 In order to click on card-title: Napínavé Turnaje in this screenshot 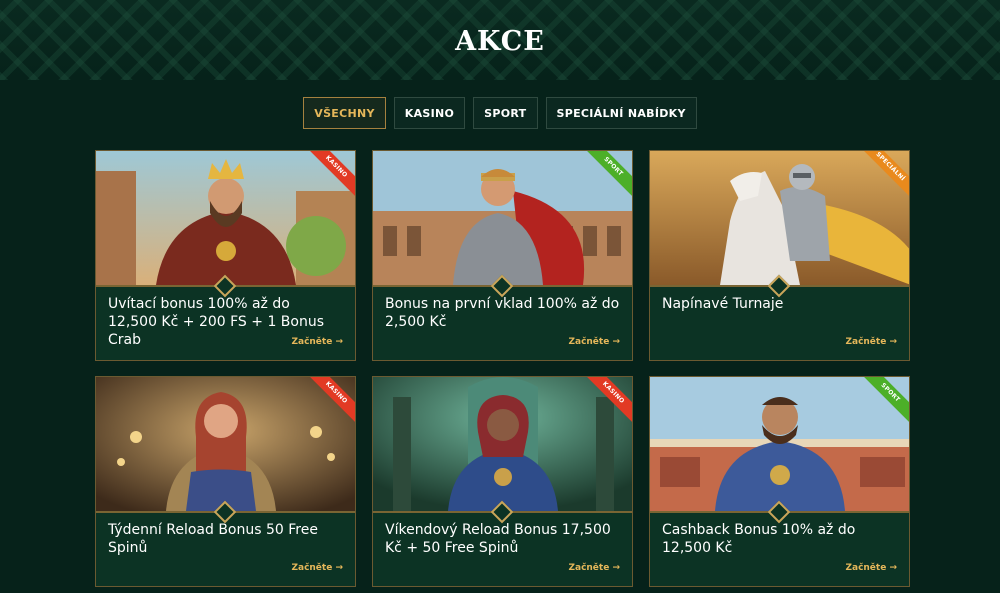, I will do `click(723, 304)`.